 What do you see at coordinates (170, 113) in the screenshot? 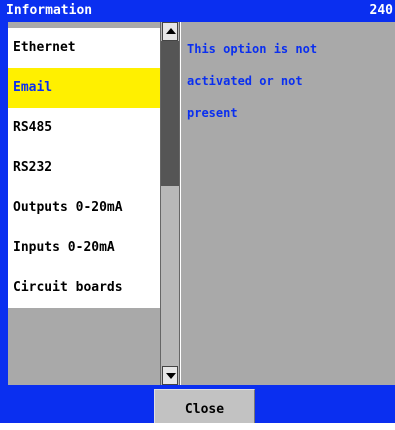
I see `scroll-thumb` at bounding box center [170, 113].